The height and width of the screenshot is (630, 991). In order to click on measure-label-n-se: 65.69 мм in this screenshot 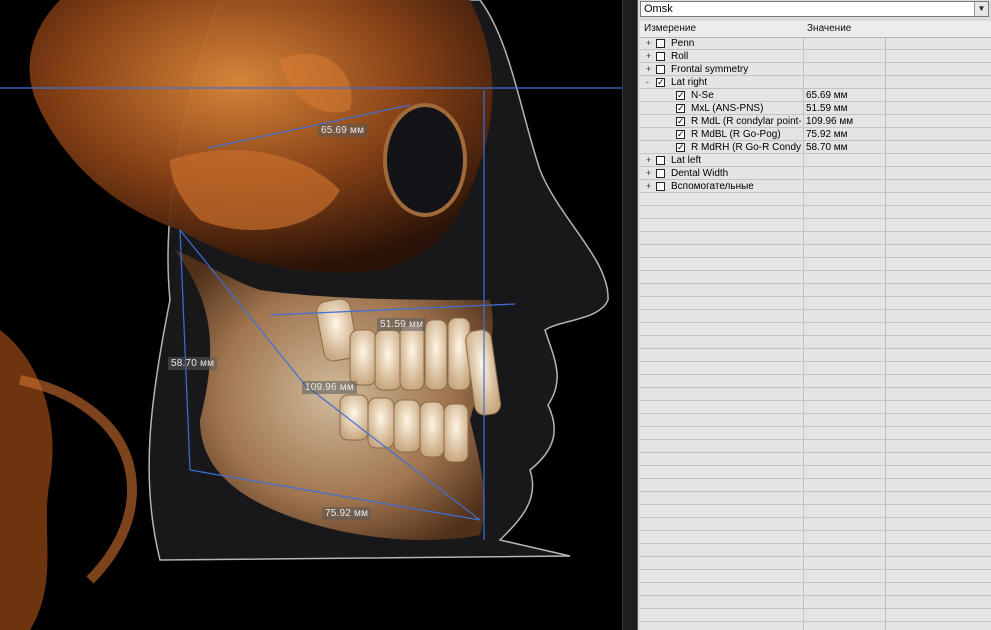, I will do `click(343, 130)`.